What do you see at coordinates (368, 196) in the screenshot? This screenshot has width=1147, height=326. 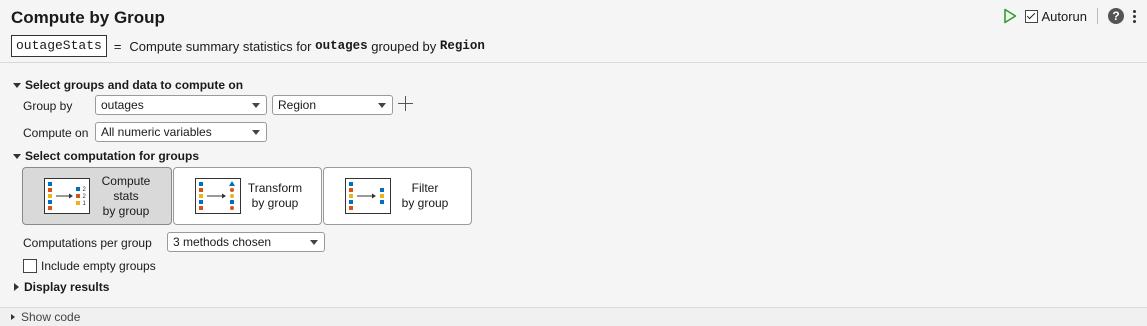 I see `filter-icon` at bounding box center [368, 196].